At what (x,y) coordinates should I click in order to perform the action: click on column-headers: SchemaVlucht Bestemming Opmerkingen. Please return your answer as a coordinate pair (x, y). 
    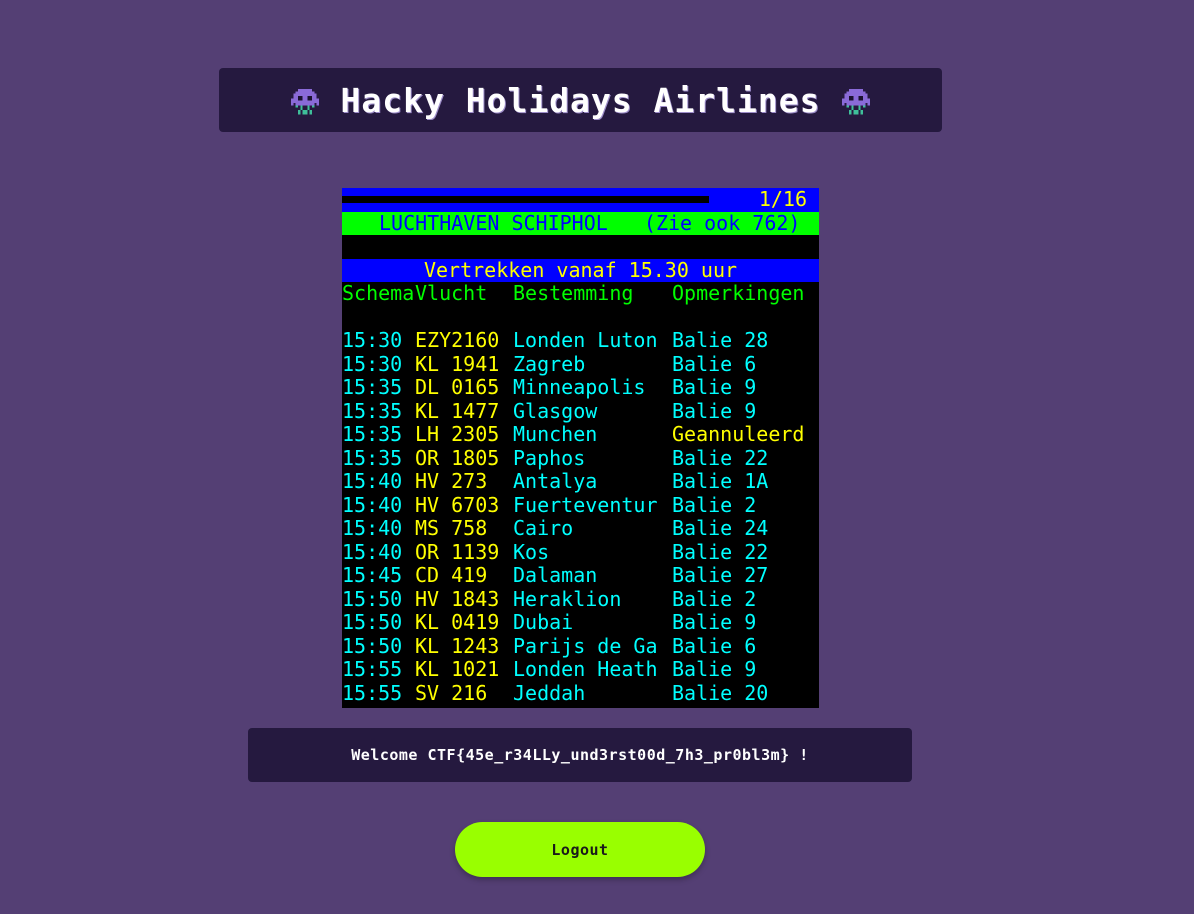
    Looking at the image, I should click on (580, 293).